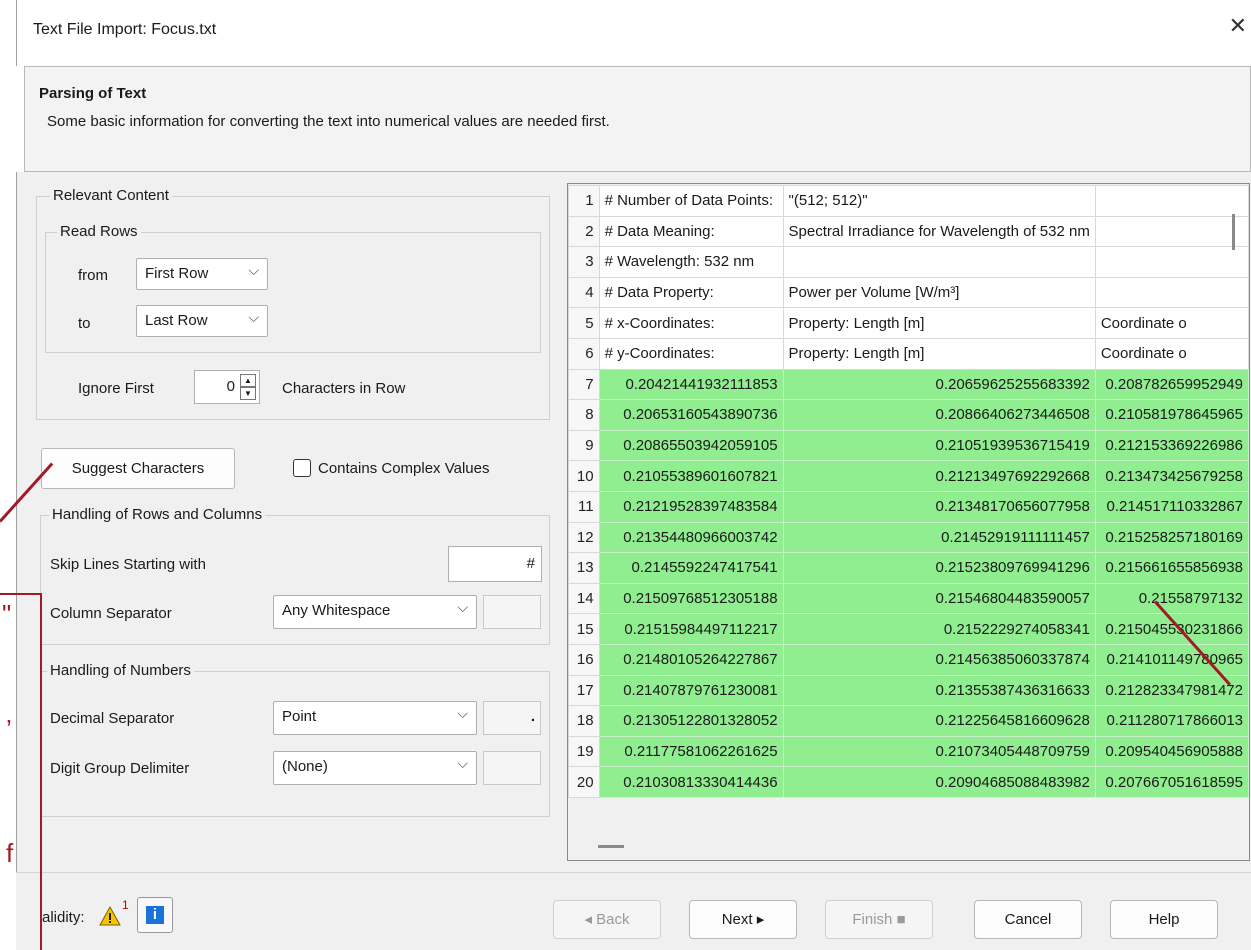 This screenshot has height=950, width=1251. Describe the element at coordinates (939, 629) in the screenshot. I see `grid-cell: 0.2152229274058341` at that location.